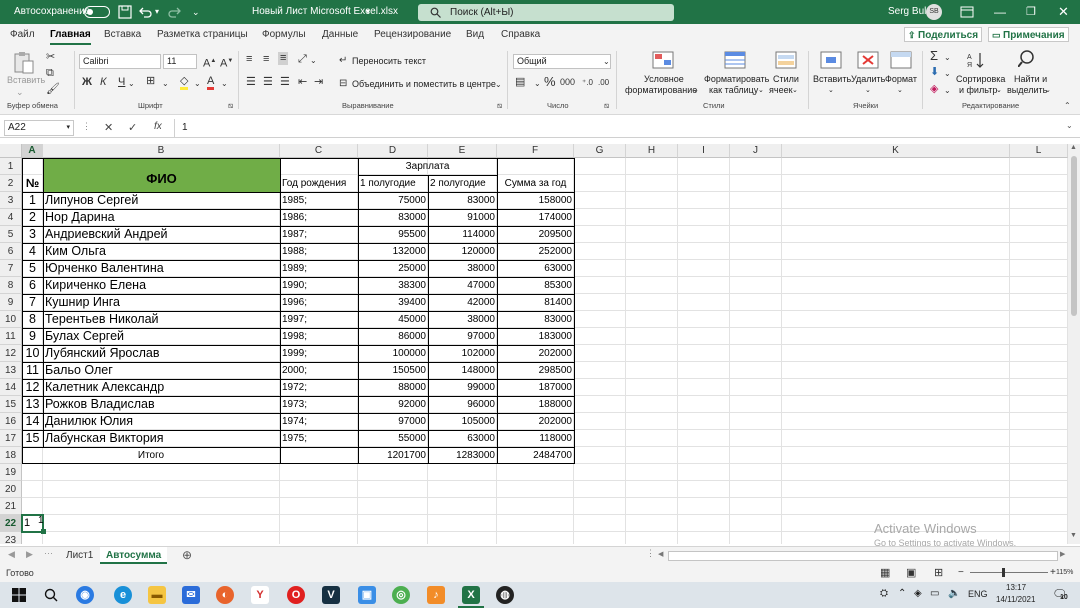  What do you see at coordinates (319, 200) in the screenshot?
I see `cell-year: 1985;` at bounding box center [319, 200].